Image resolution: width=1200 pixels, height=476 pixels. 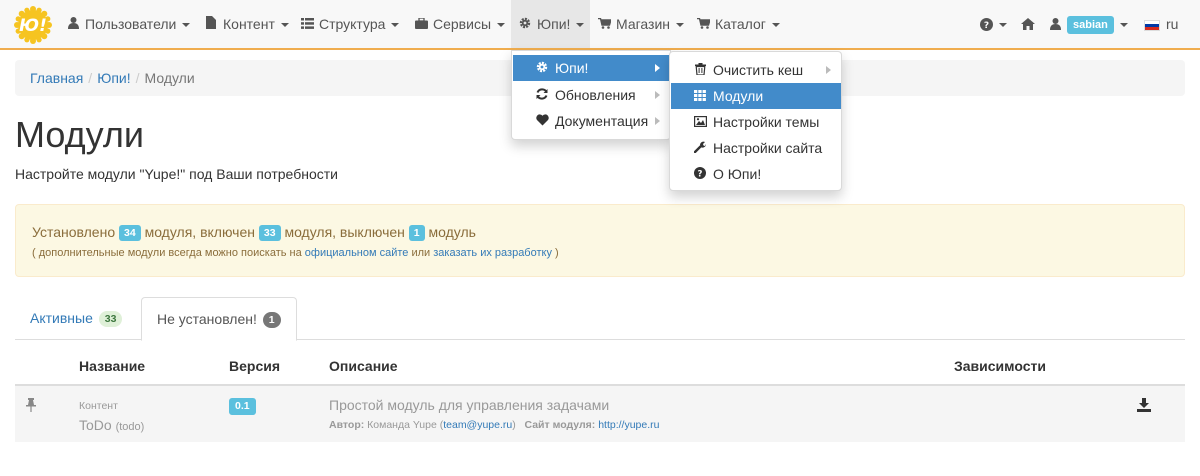 I want to click on modules-word: модуль, so click(x=452, y=232).